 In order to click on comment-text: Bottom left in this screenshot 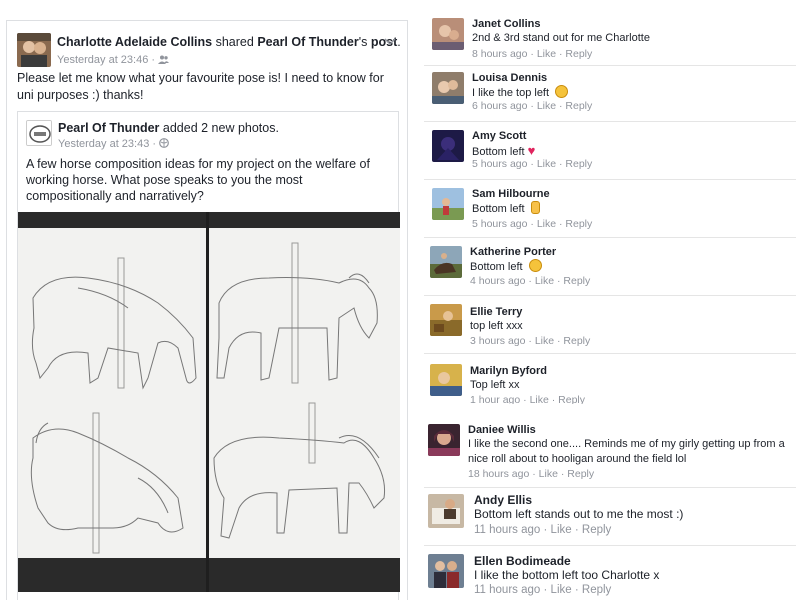, I will do `click(625, 267)`.